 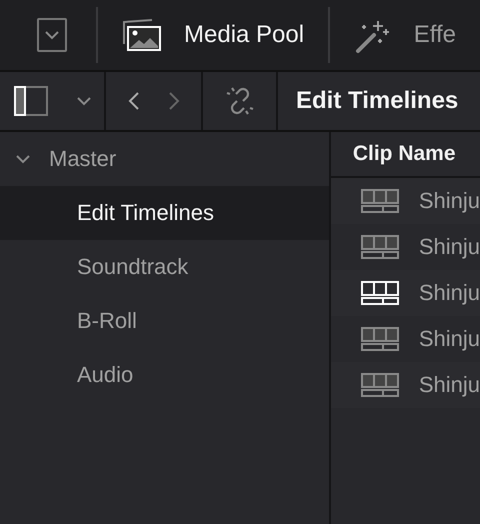 I want to click on toolbar-tab: Effe, so click(x=405, y=35).